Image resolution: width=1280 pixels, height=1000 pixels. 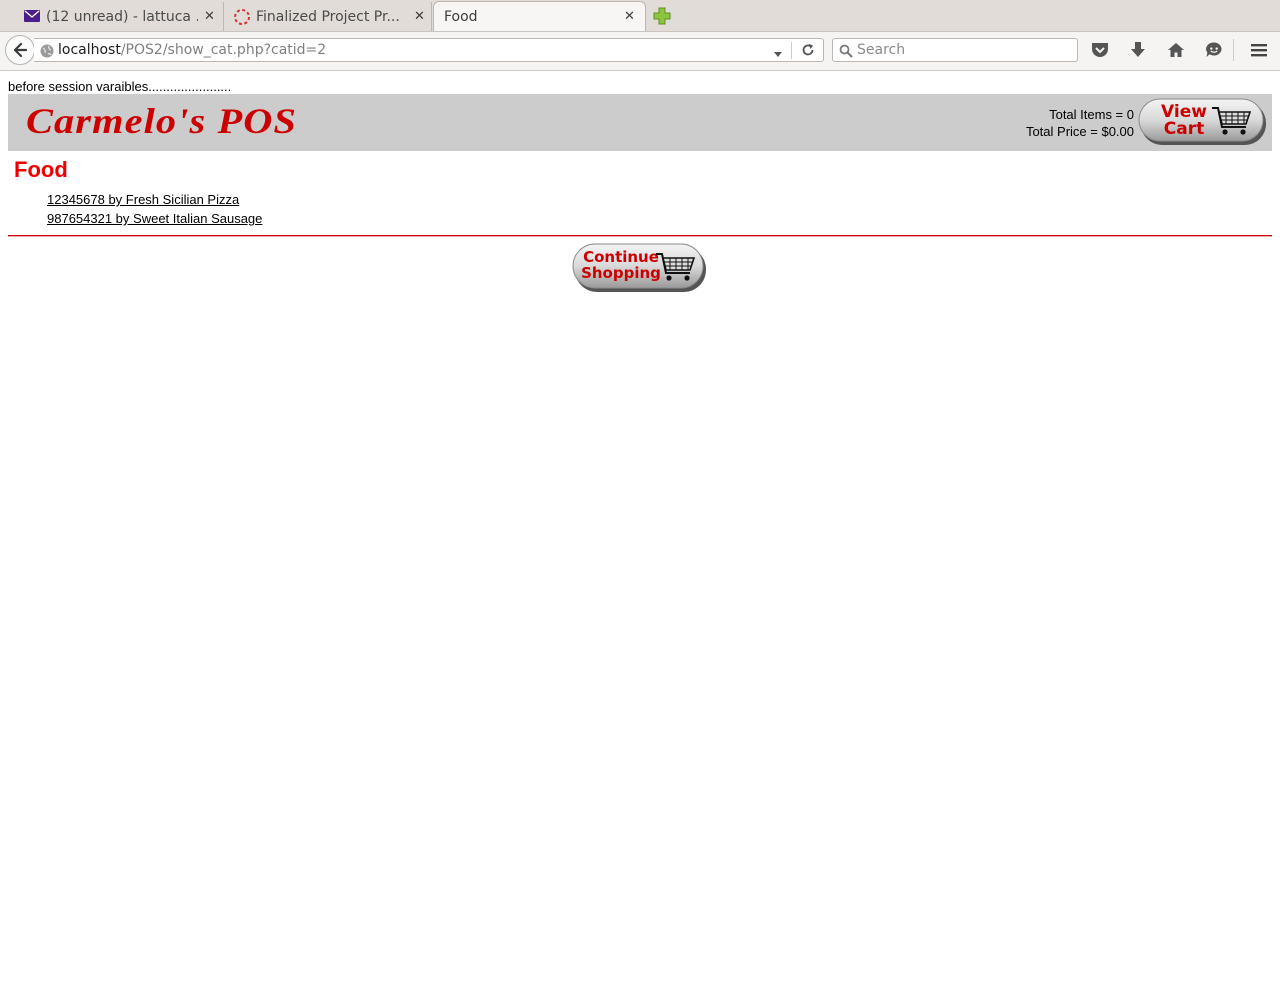 What do you see at coordinates (242, 19) in the screenshot?
I see `loading-spinner-icon` at bounding box center [242, 19].